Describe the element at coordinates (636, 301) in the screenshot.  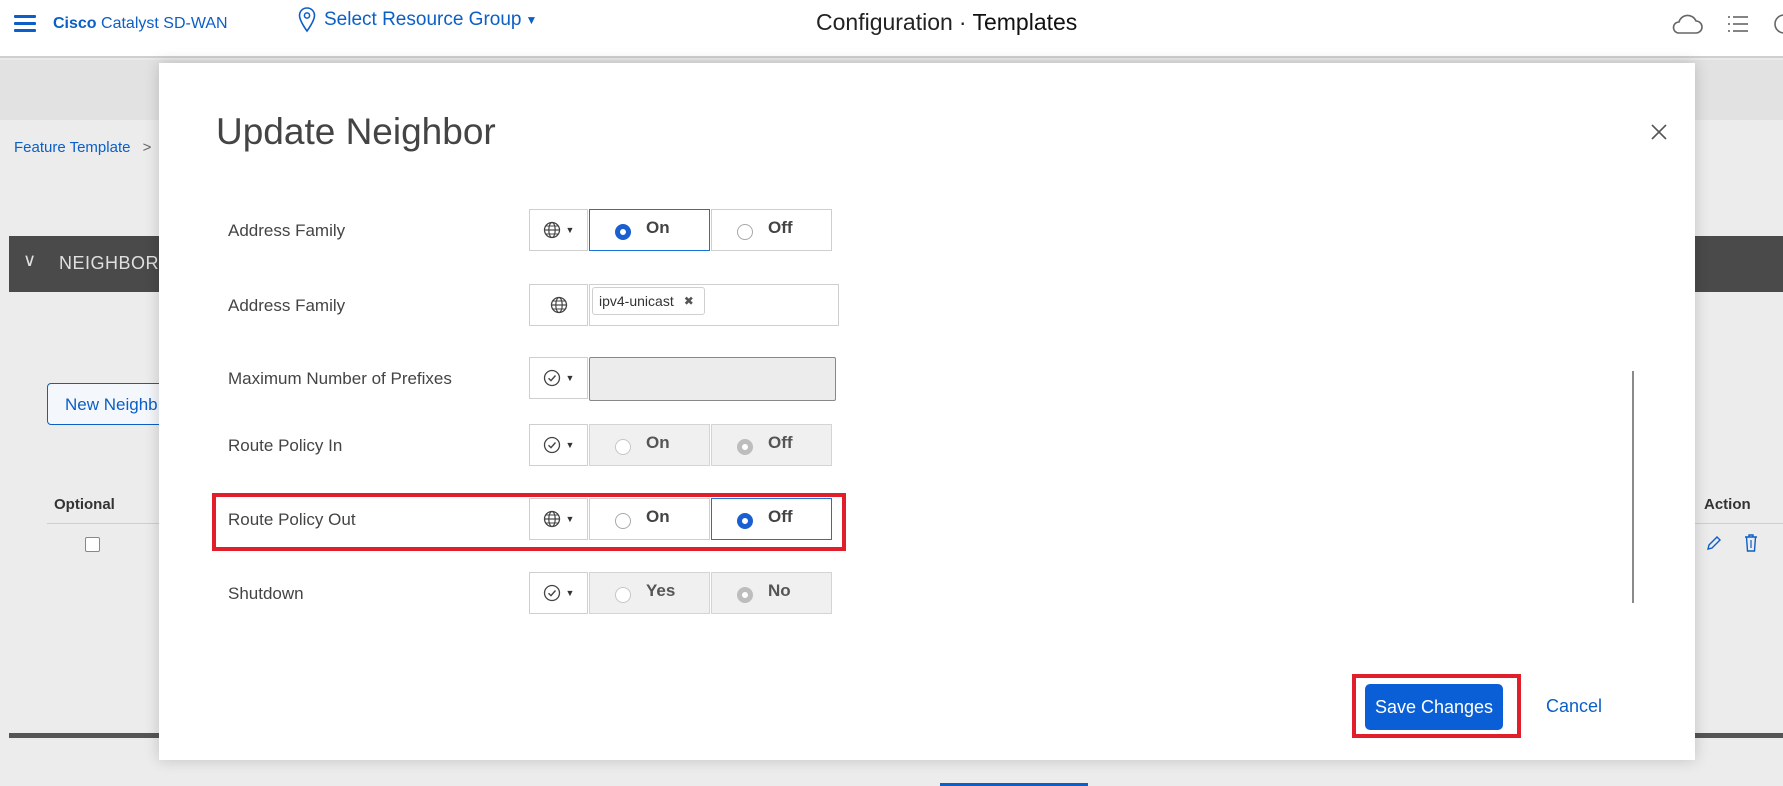
I see `tag-label: ipv4-unicast` at that location.